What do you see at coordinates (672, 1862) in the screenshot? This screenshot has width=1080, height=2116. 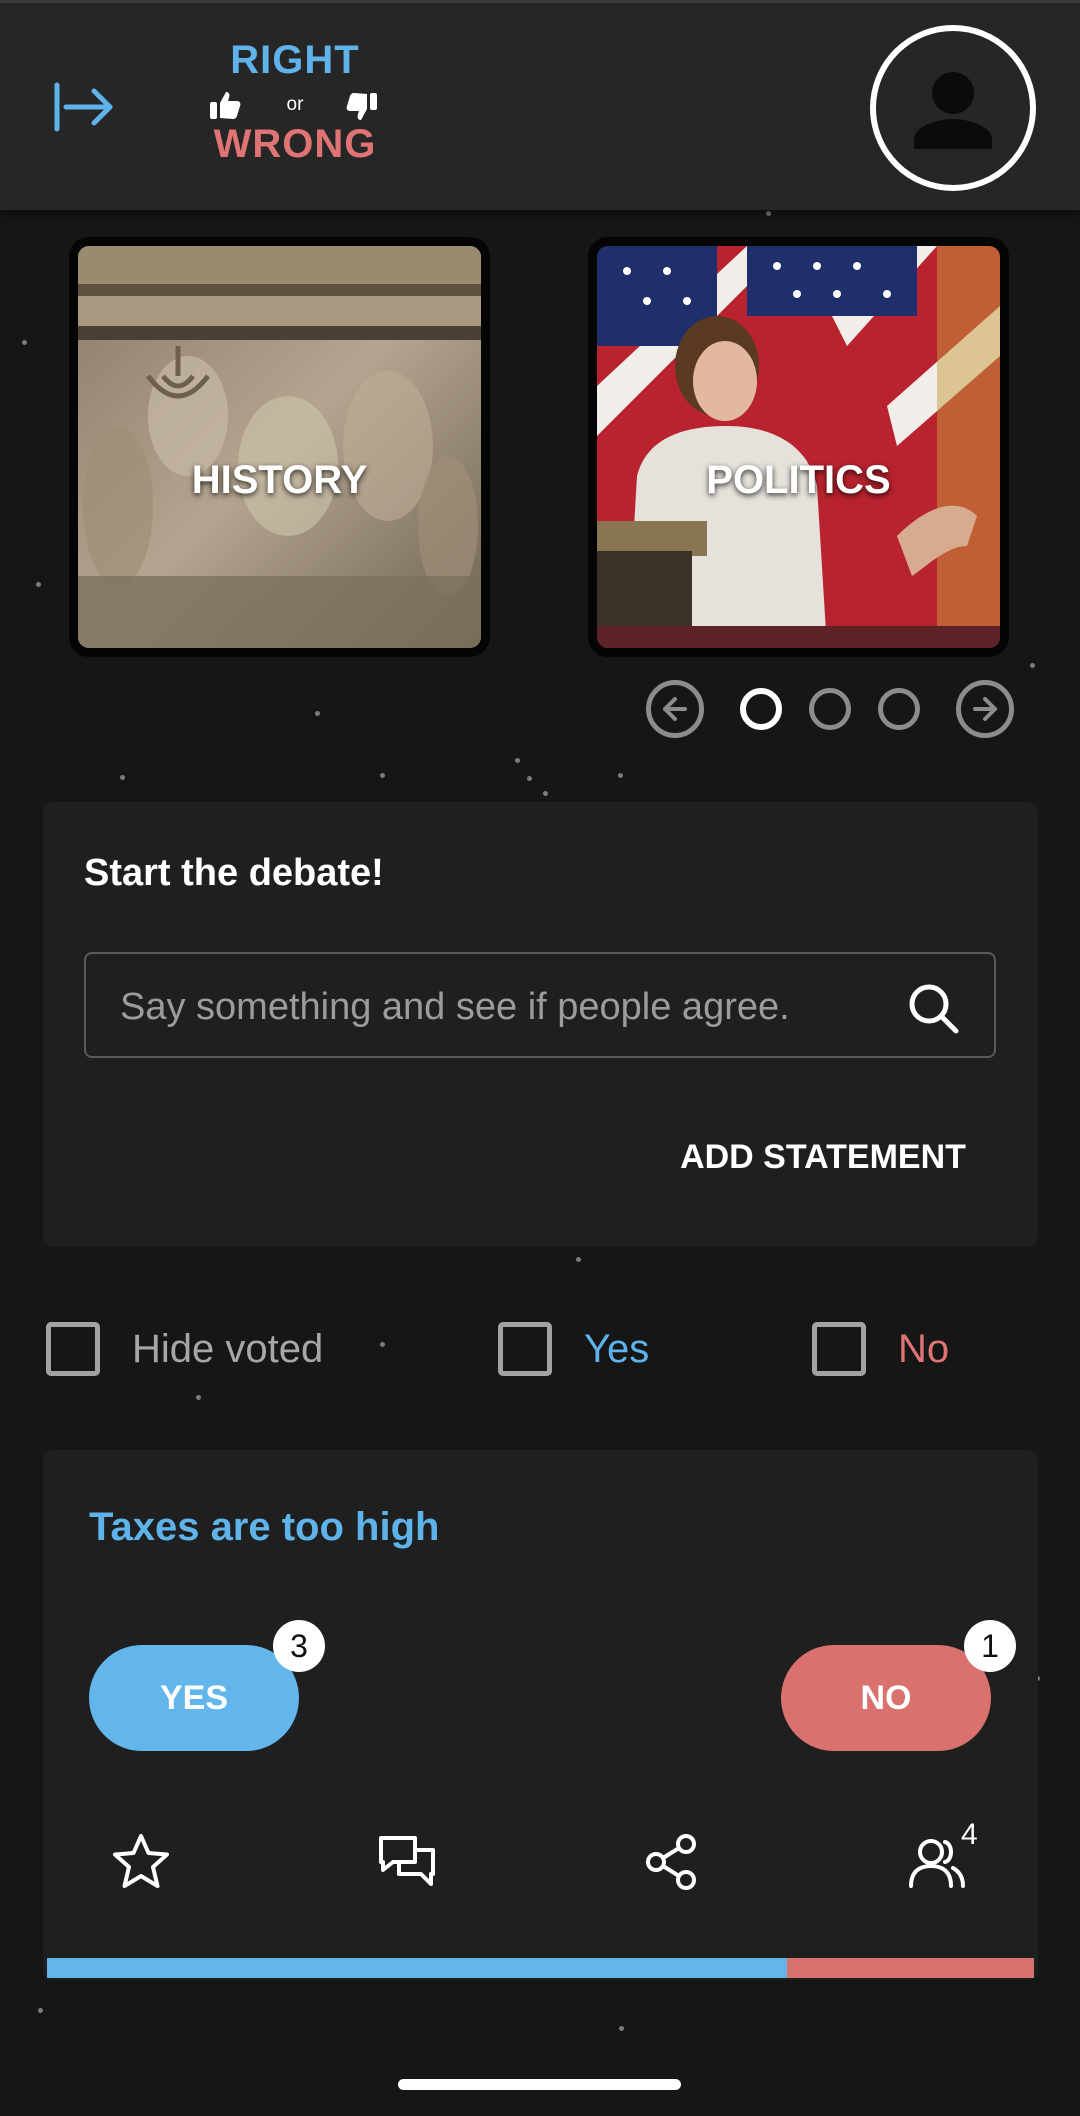 I see `share-icon` at bounding box center [672, 1862].